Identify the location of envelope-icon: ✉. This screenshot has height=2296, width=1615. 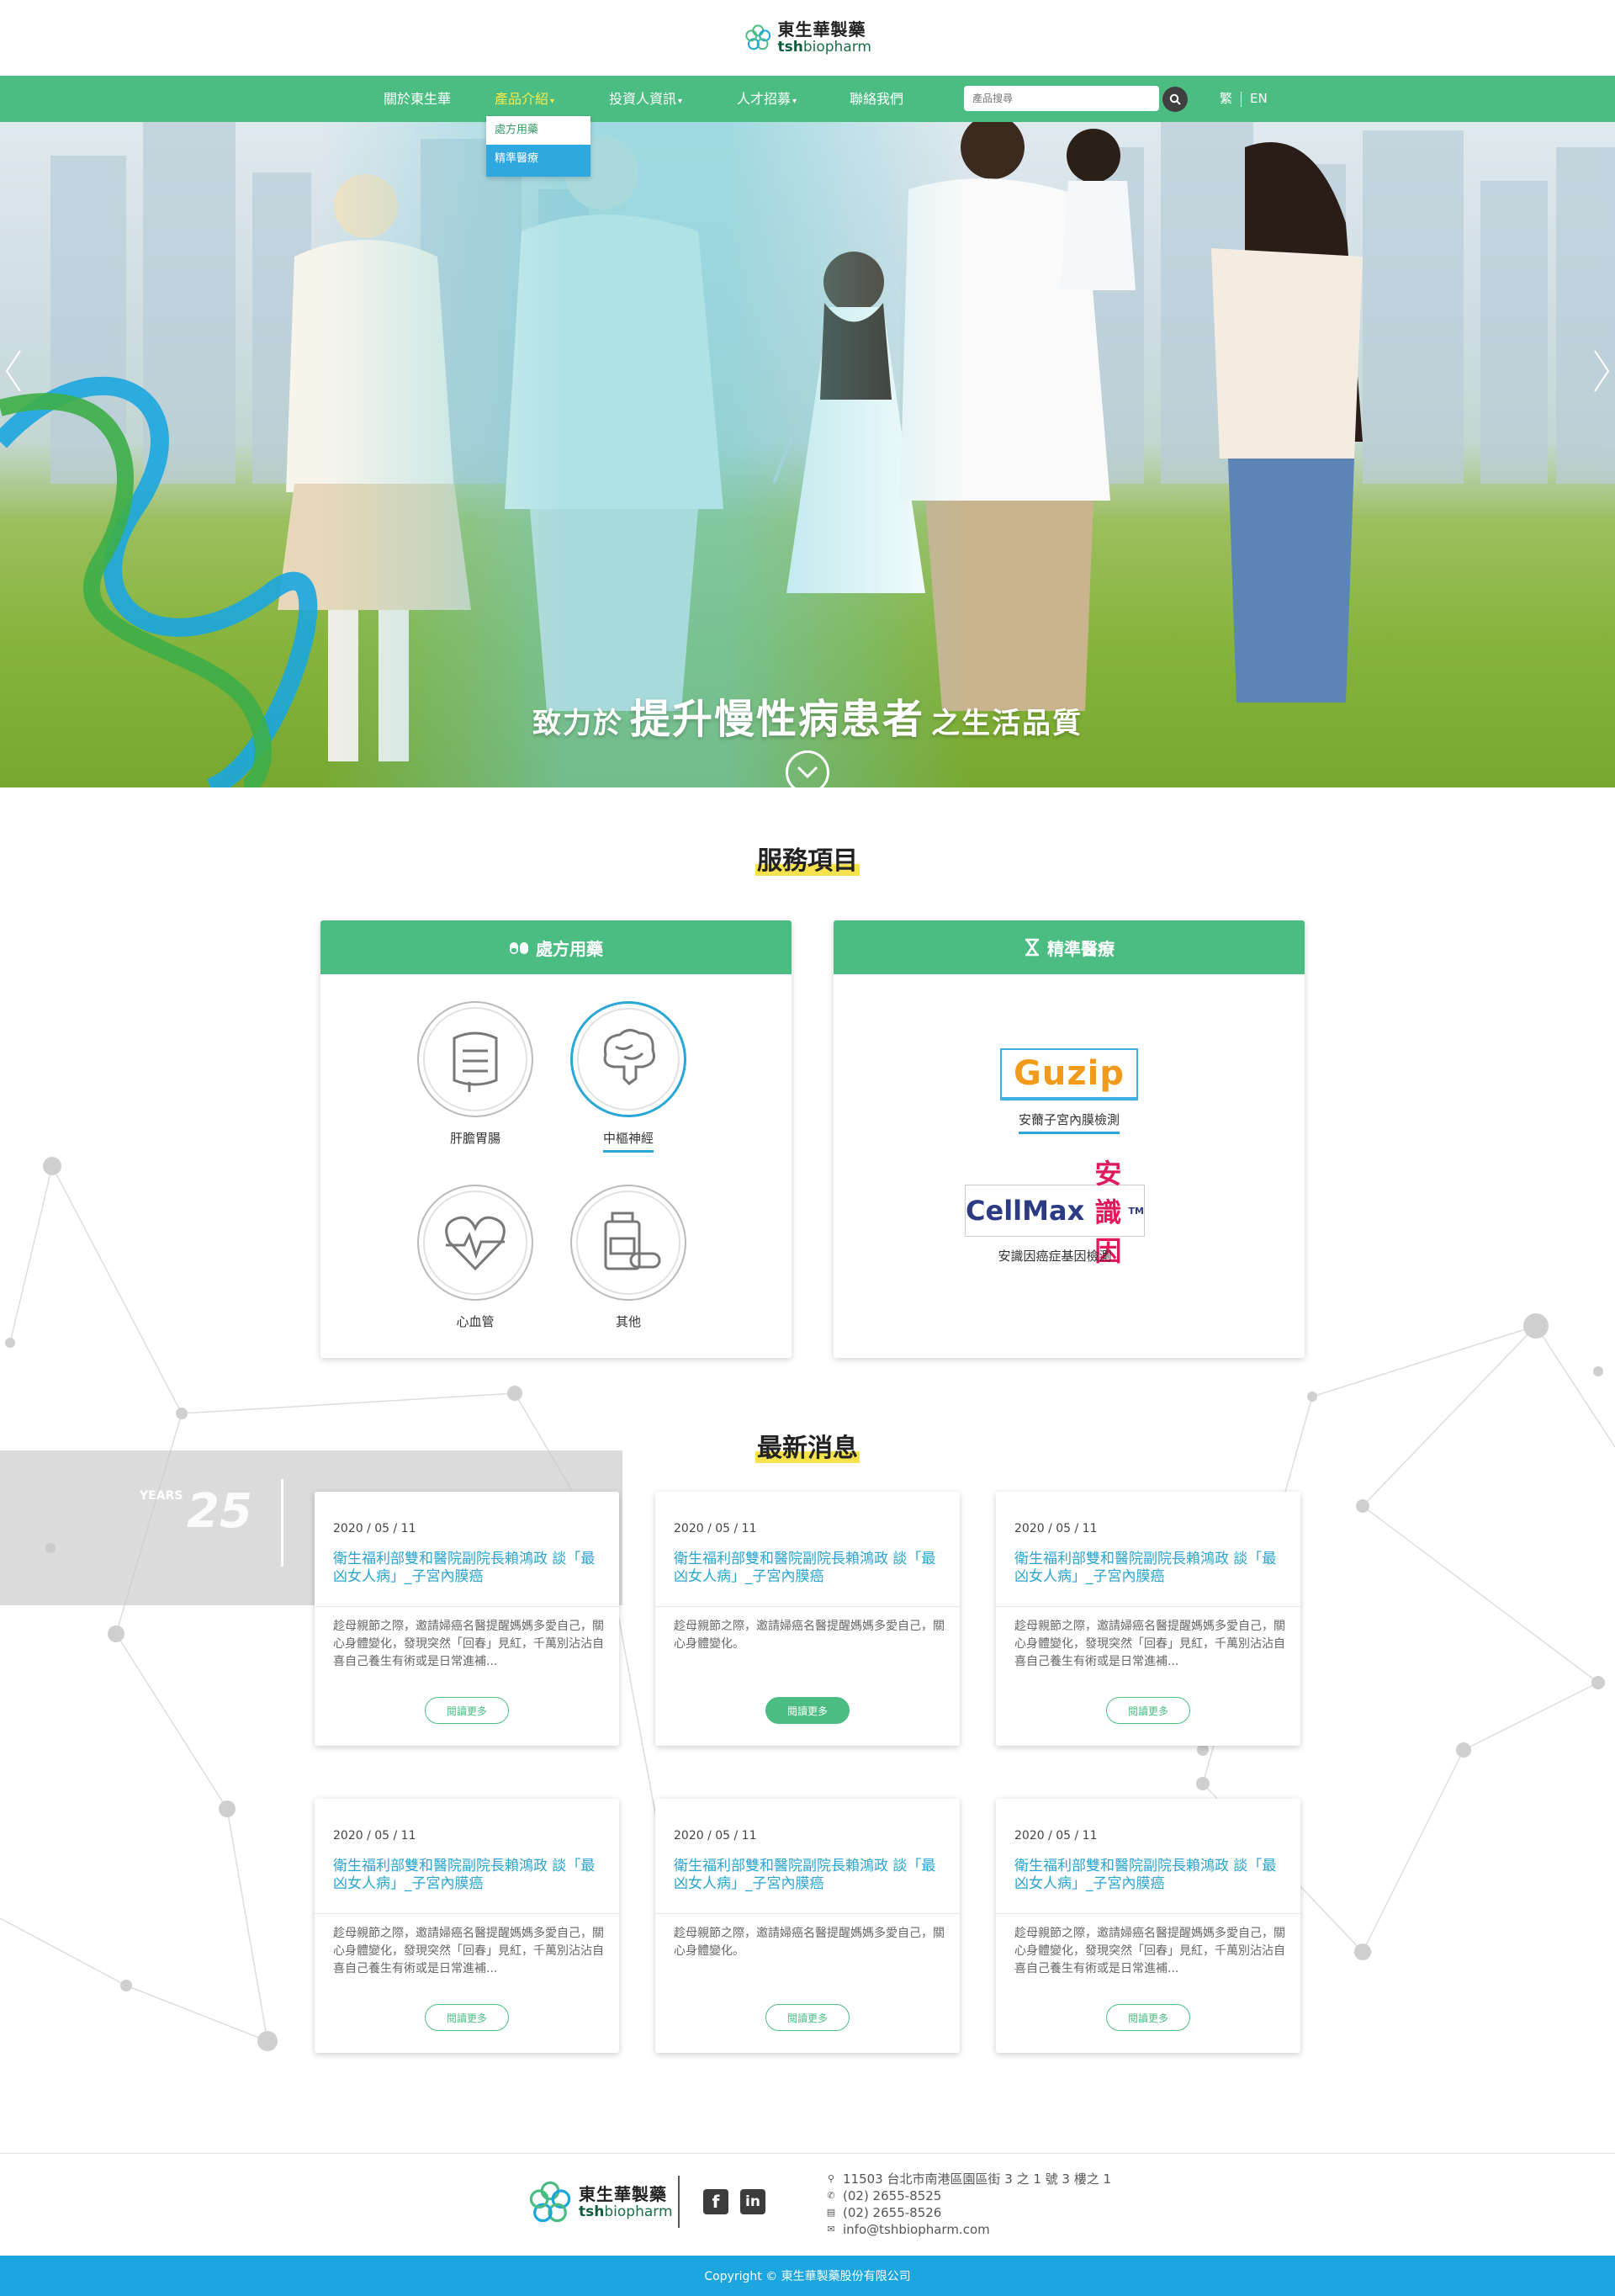
(831, 2230).